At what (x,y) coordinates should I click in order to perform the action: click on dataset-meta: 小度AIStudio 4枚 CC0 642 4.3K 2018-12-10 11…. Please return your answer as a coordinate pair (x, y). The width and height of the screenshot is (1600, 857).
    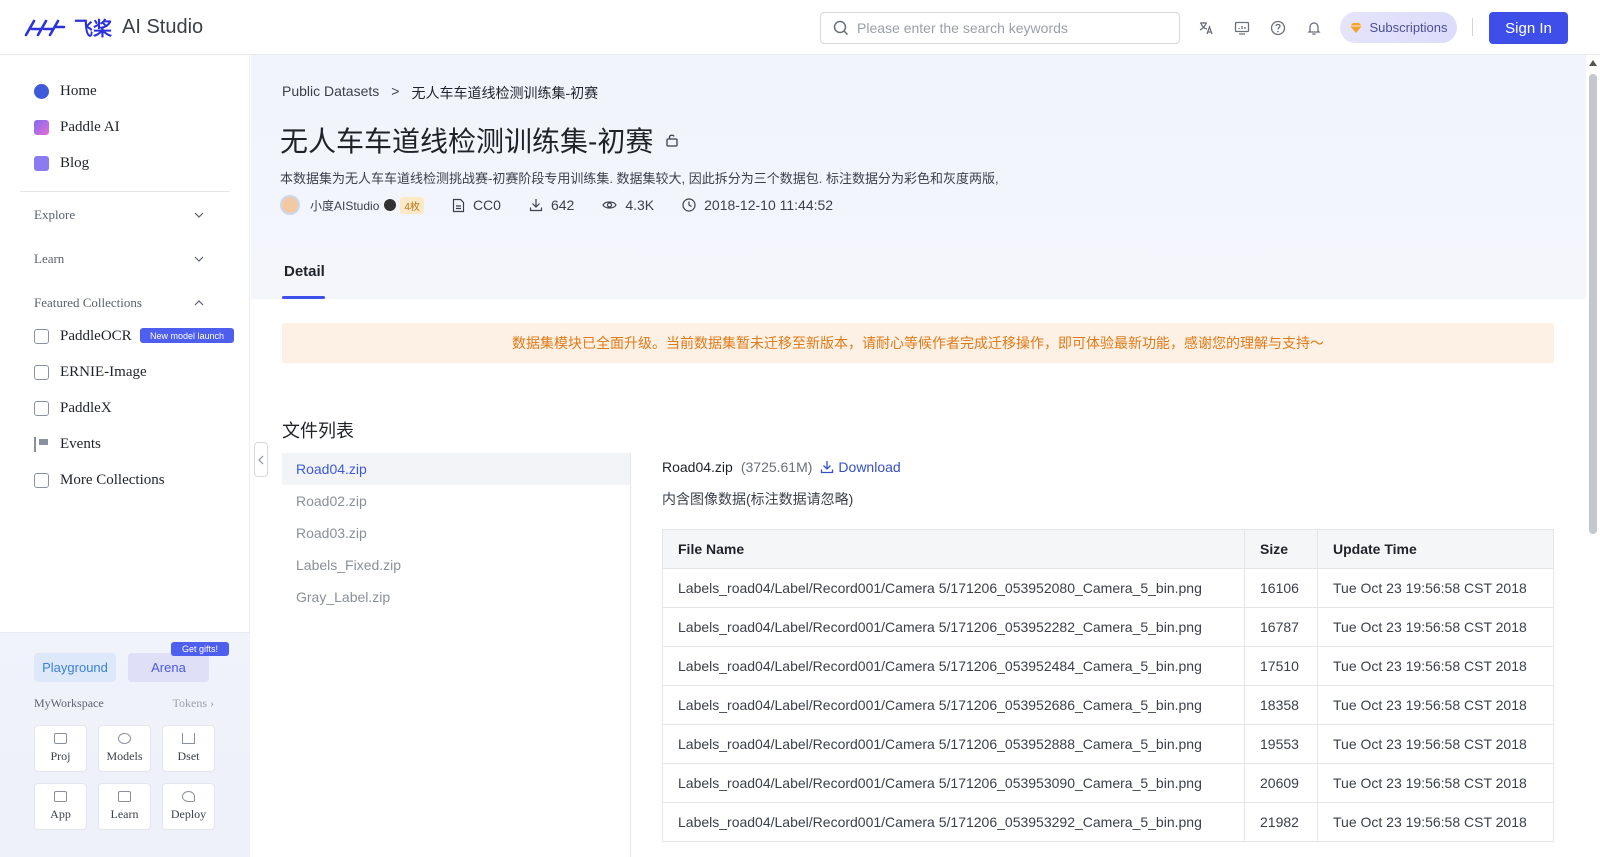
    Looking at the image, I should click on (556, 205).